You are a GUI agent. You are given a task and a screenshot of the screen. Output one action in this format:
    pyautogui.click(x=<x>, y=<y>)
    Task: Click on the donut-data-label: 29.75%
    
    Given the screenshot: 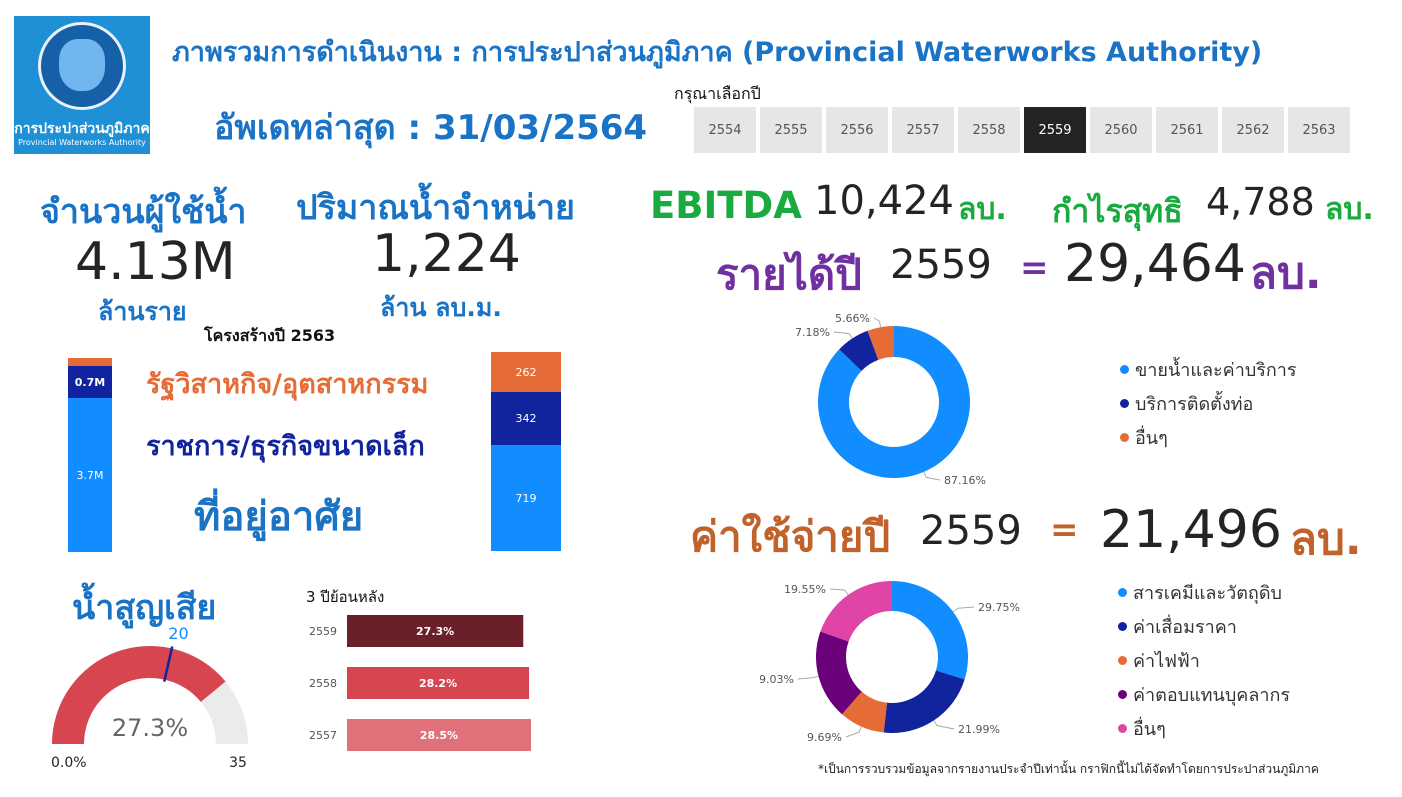 What is the action you would take?
    pyautogui.click(x=999, y=607)
    